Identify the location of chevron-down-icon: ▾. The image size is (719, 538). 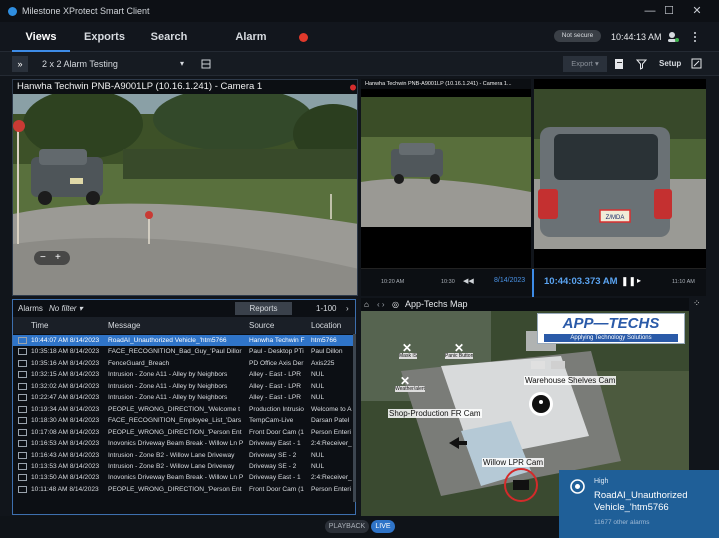
(182, 64).